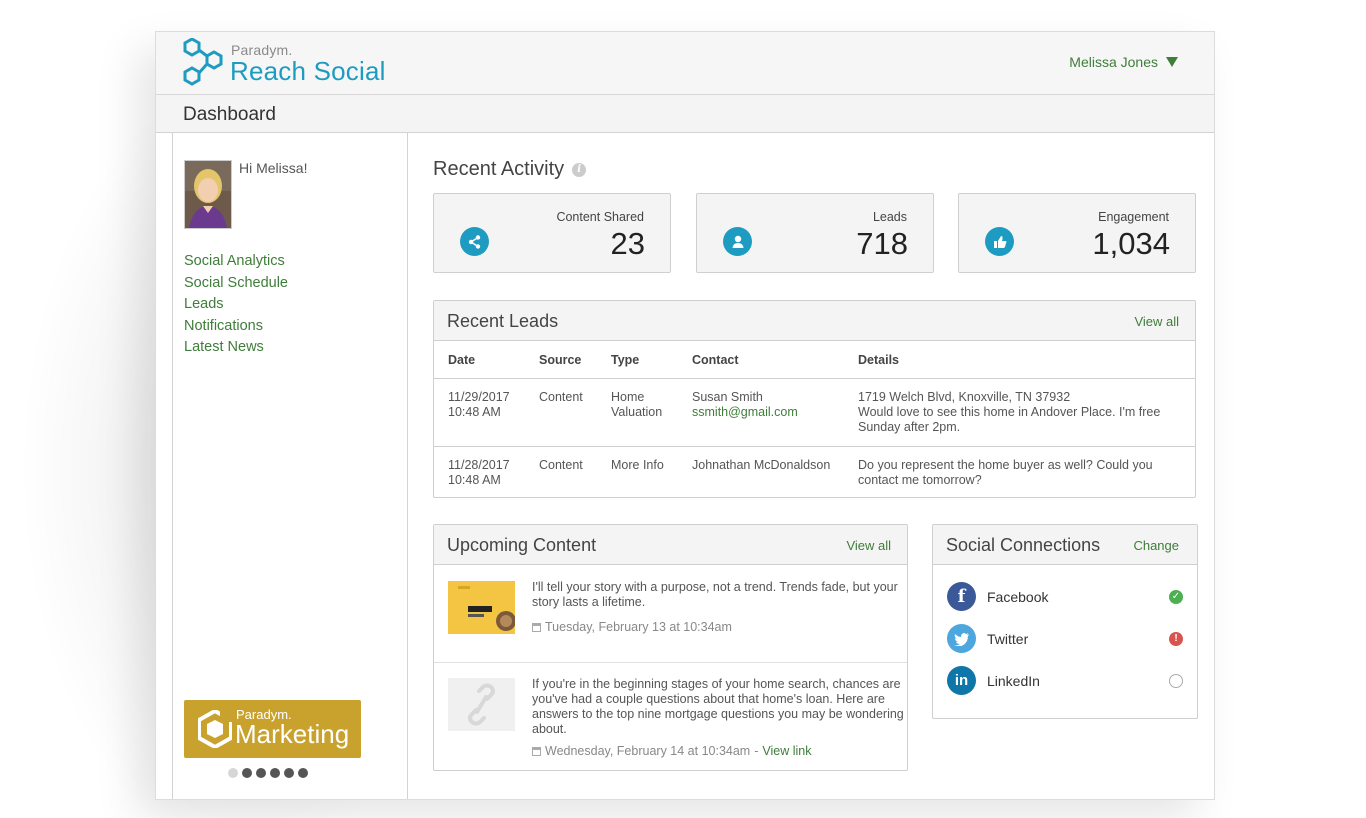 The image size is (1366, 818). What do you see at coordinates (522, 545) in the screenshot?
I see `upcoming-content-title: Upcoming Content` at bounding box center [522, 545].